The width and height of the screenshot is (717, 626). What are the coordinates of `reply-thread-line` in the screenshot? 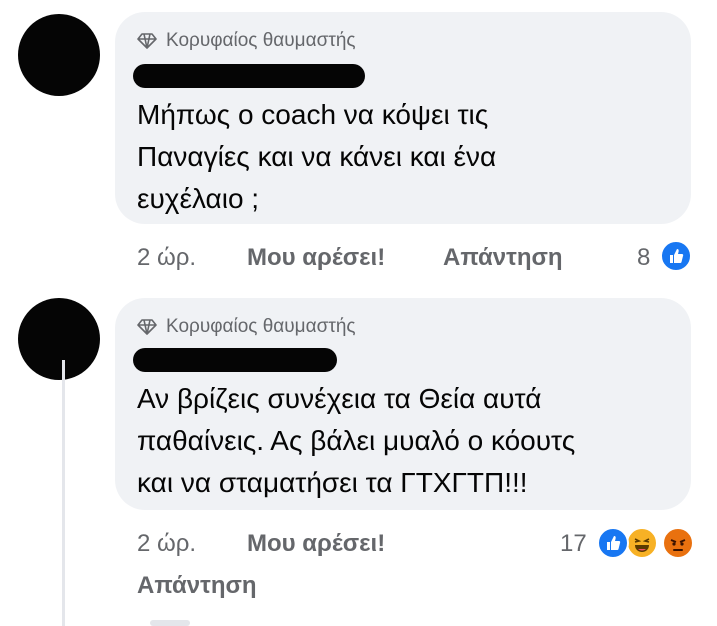 It's located at (63, 493).